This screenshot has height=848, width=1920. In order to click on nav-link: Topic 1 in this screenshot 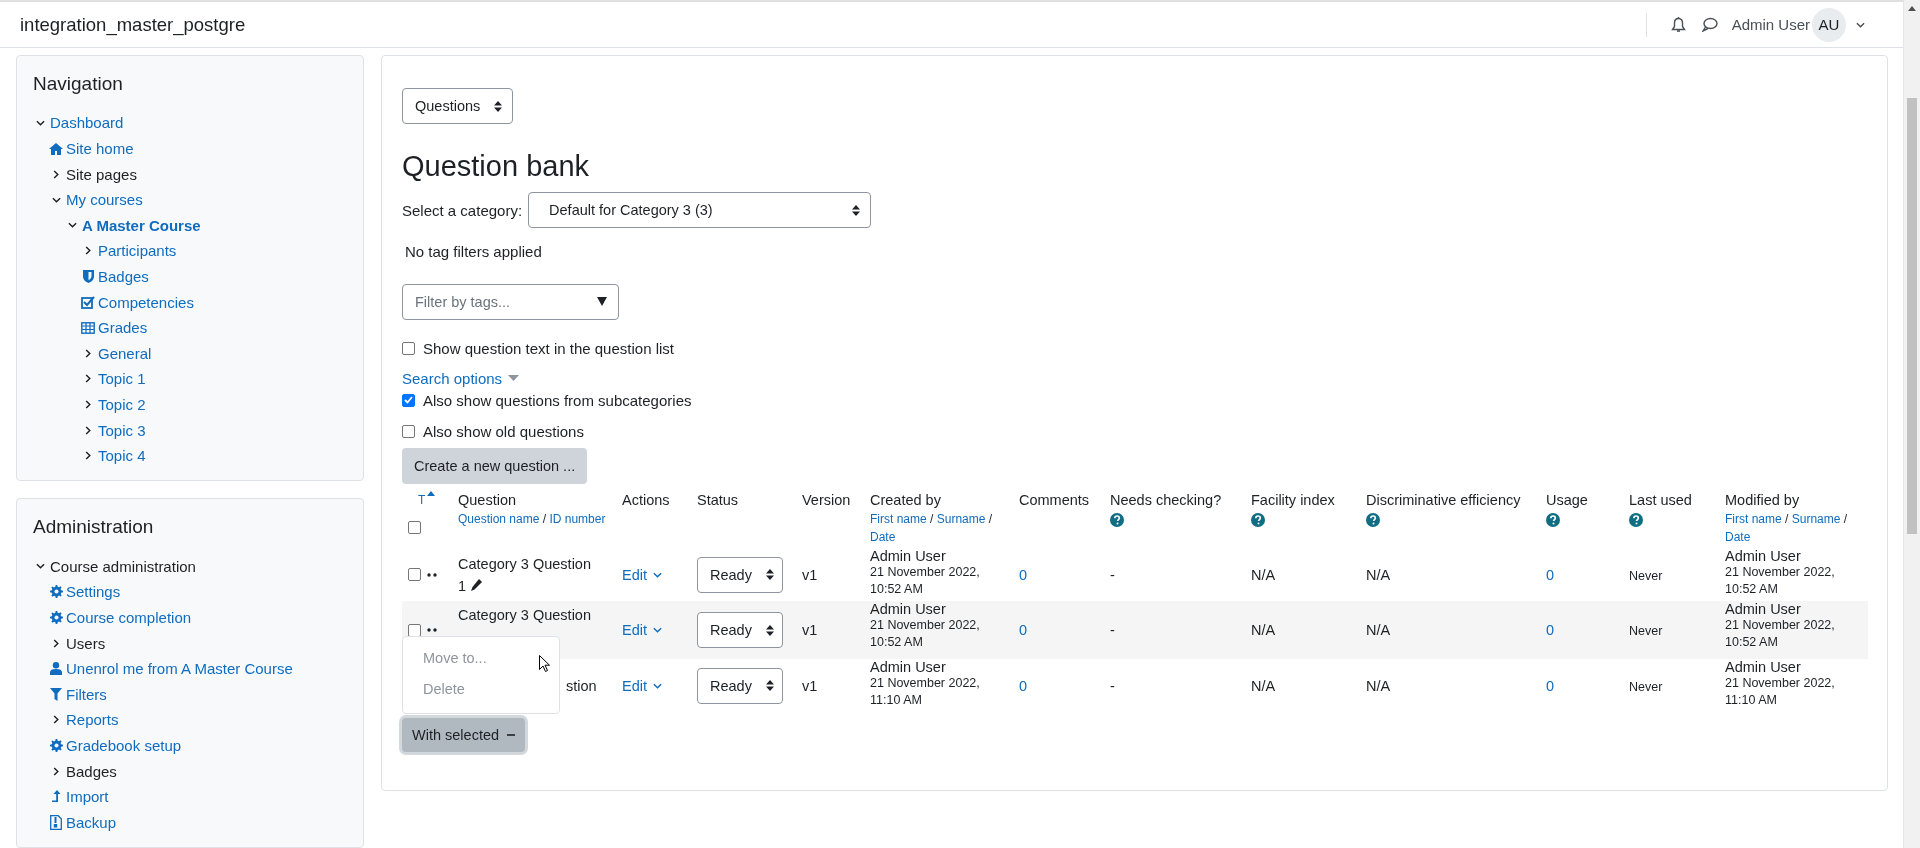, I will do `click(122, 379)`.